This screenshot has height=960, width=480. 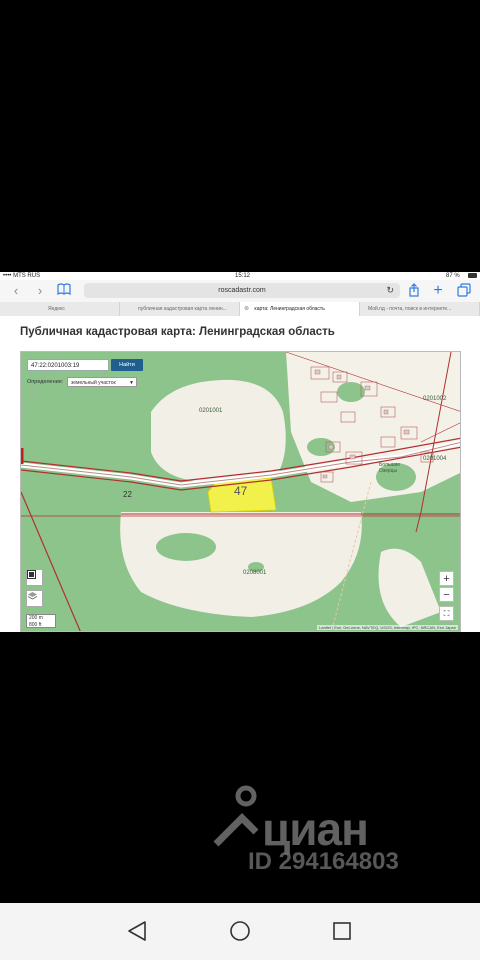 What do you see at coordinates (40, 291) in the screenshot?
I see `forward-icon: ›` at bounding box center [40, 291].